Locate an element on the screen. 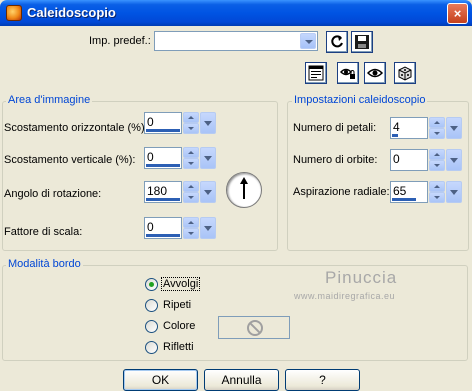  vertical-offset-field: 0 is located at coordinates (163, 158).